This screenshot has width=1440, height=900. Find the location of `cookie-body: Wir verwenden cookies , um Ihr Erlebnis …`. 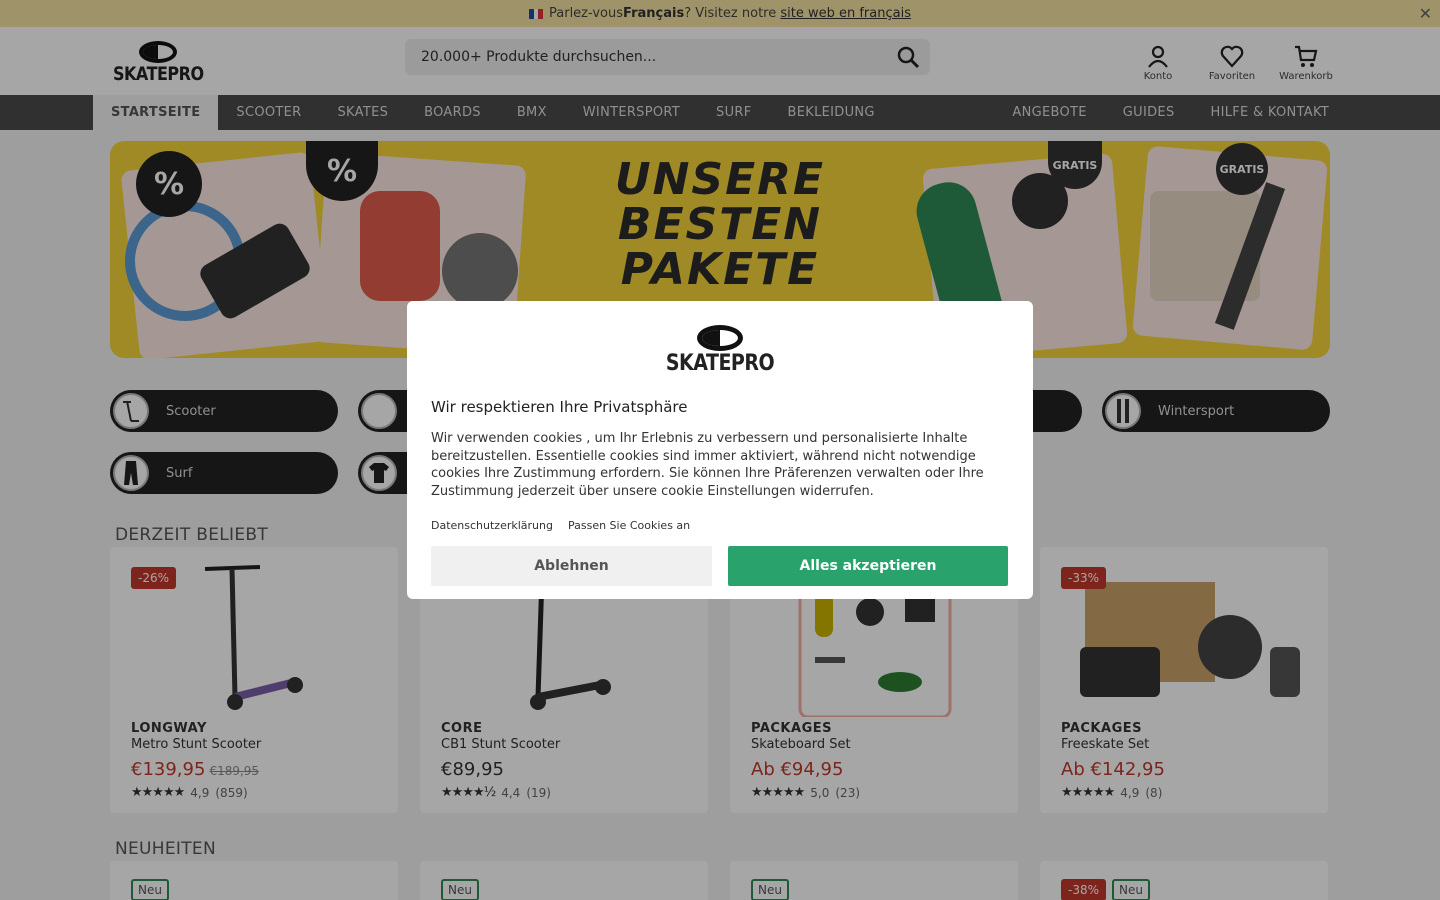

cookie-body: Wir verwenden cookies , um Ihr Erlebnis … is located at coordinates (707, 465).